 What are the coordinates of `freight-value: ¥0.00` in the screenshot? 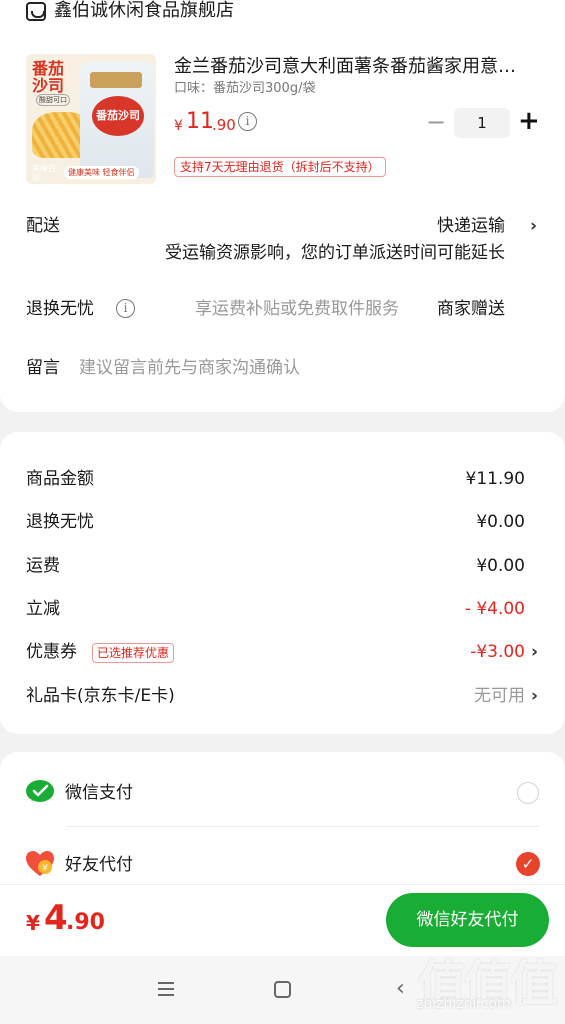 It's located at (500, 566).